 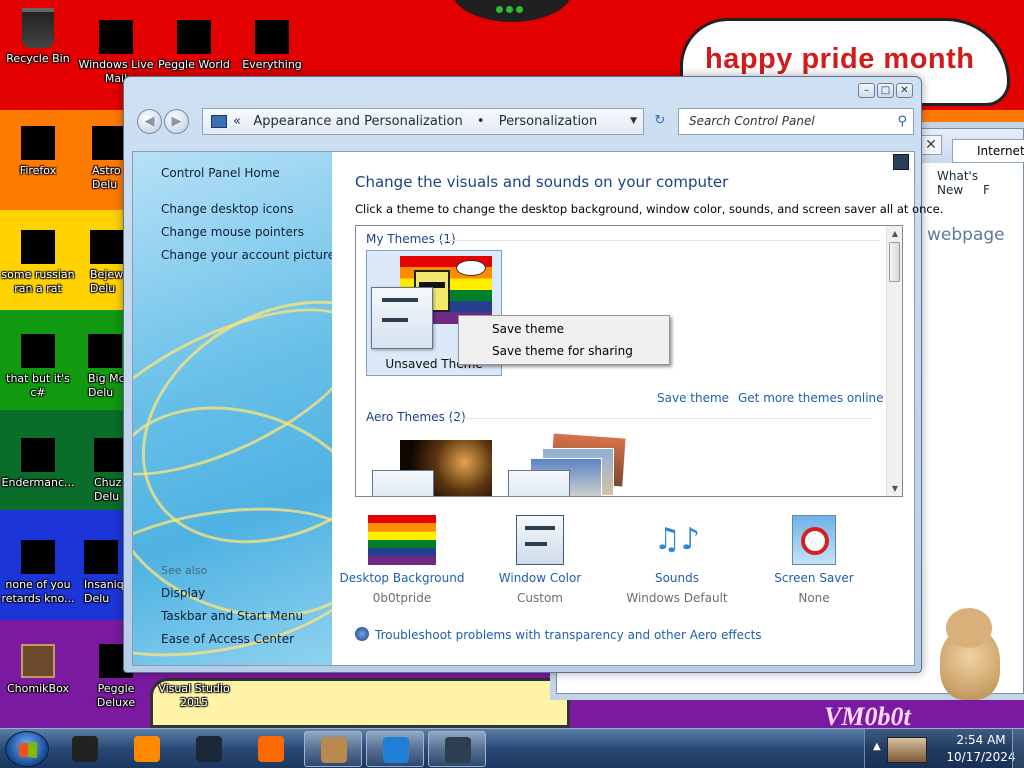 I want to click on refresh-icon: ↻, so click(x=660, y=121).